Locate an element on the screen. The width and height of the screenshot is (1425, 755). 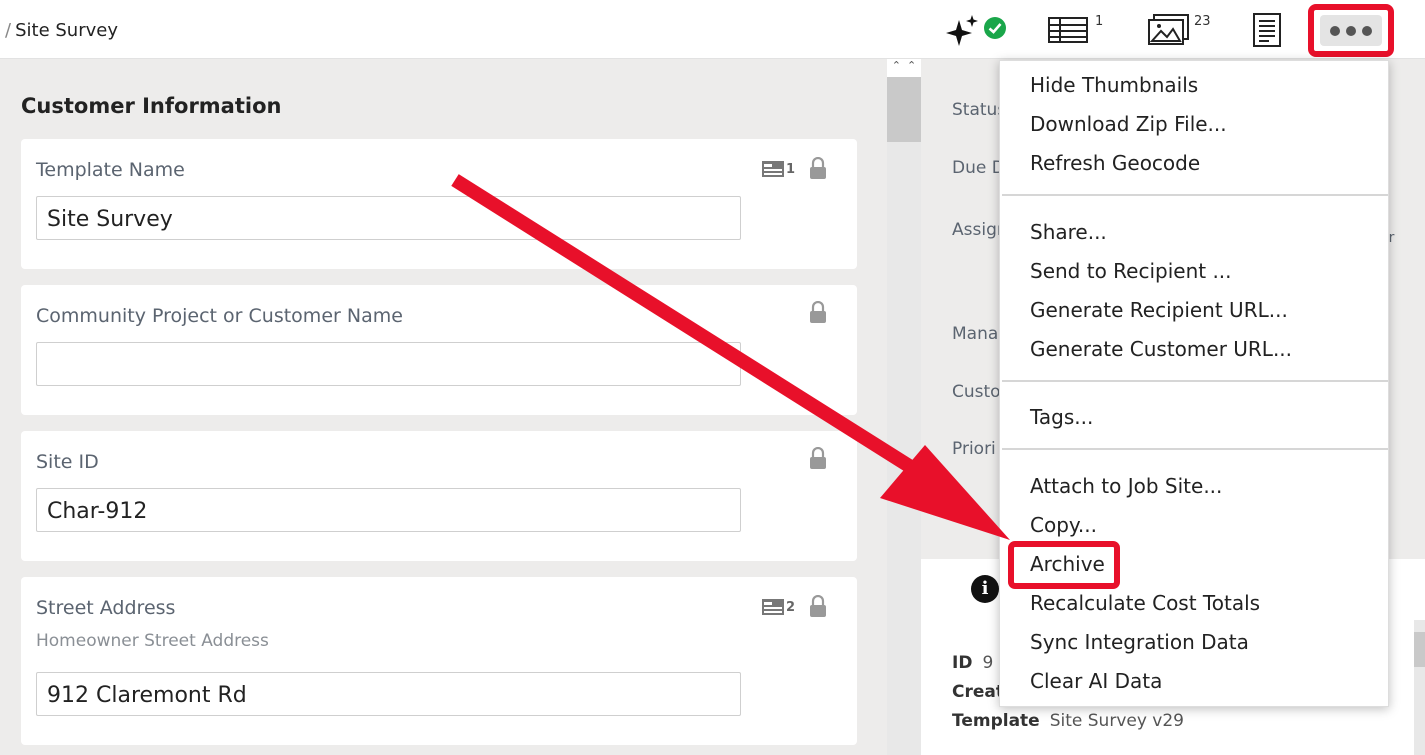
check-circle-icon is located at coordinates (995, 28).